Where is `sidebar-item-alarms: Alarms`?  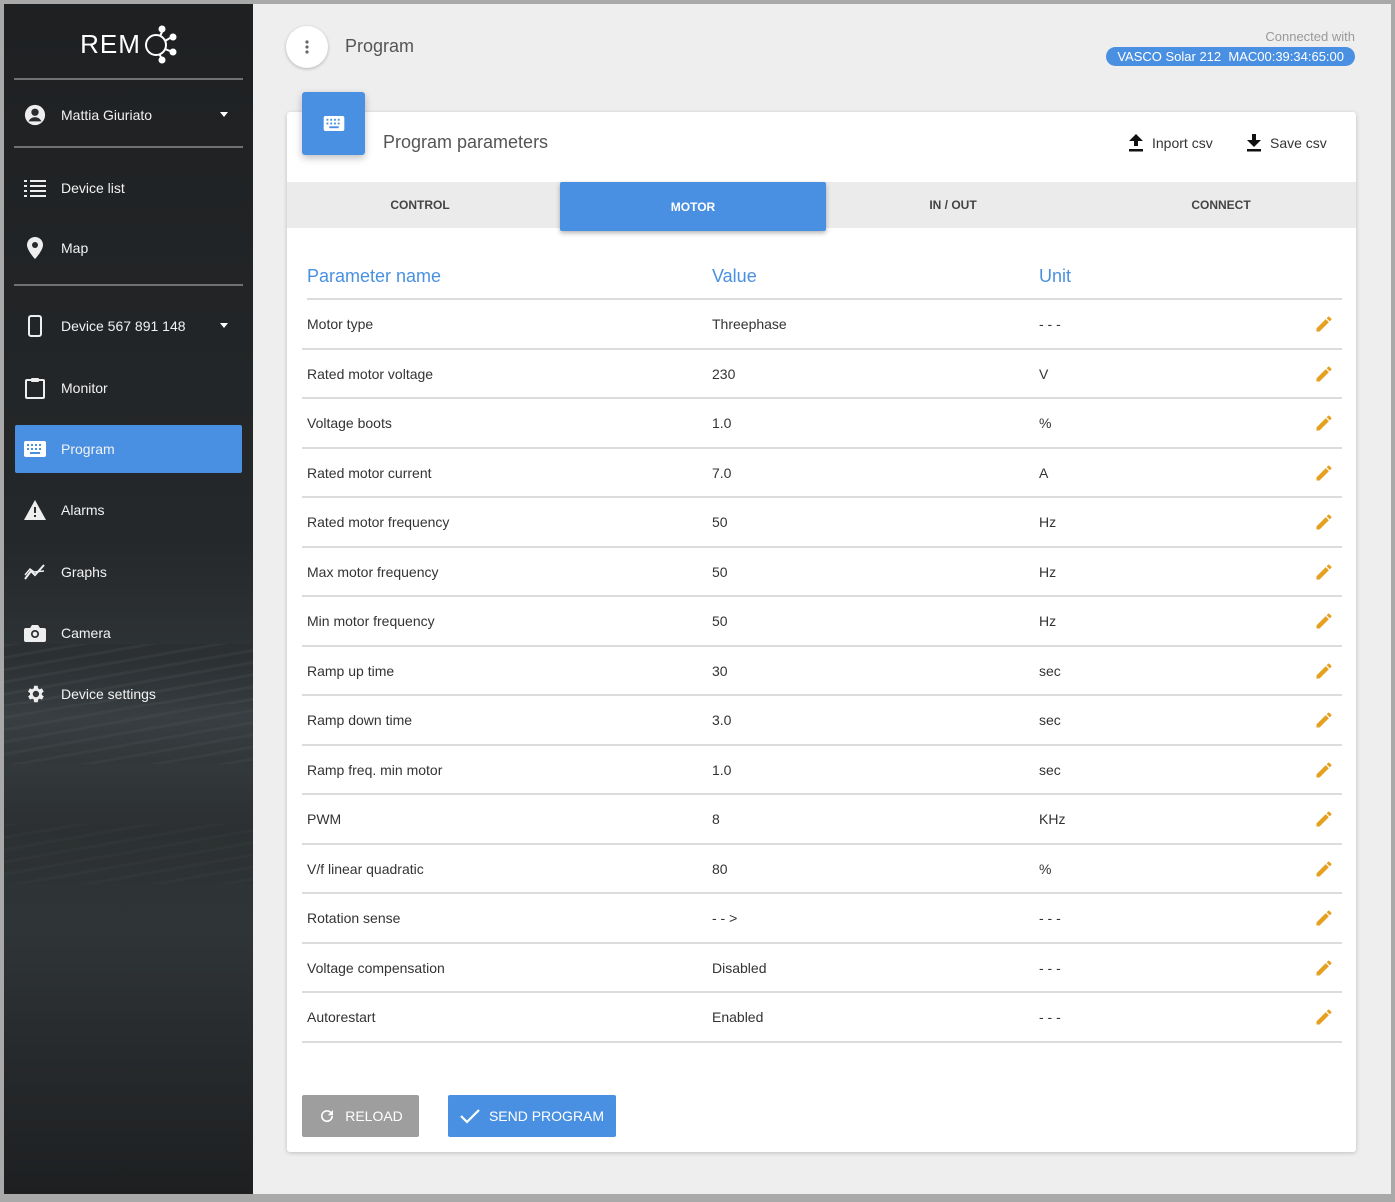 sidebar-item-alarms: Alarms is located at coordinates (128, 510).